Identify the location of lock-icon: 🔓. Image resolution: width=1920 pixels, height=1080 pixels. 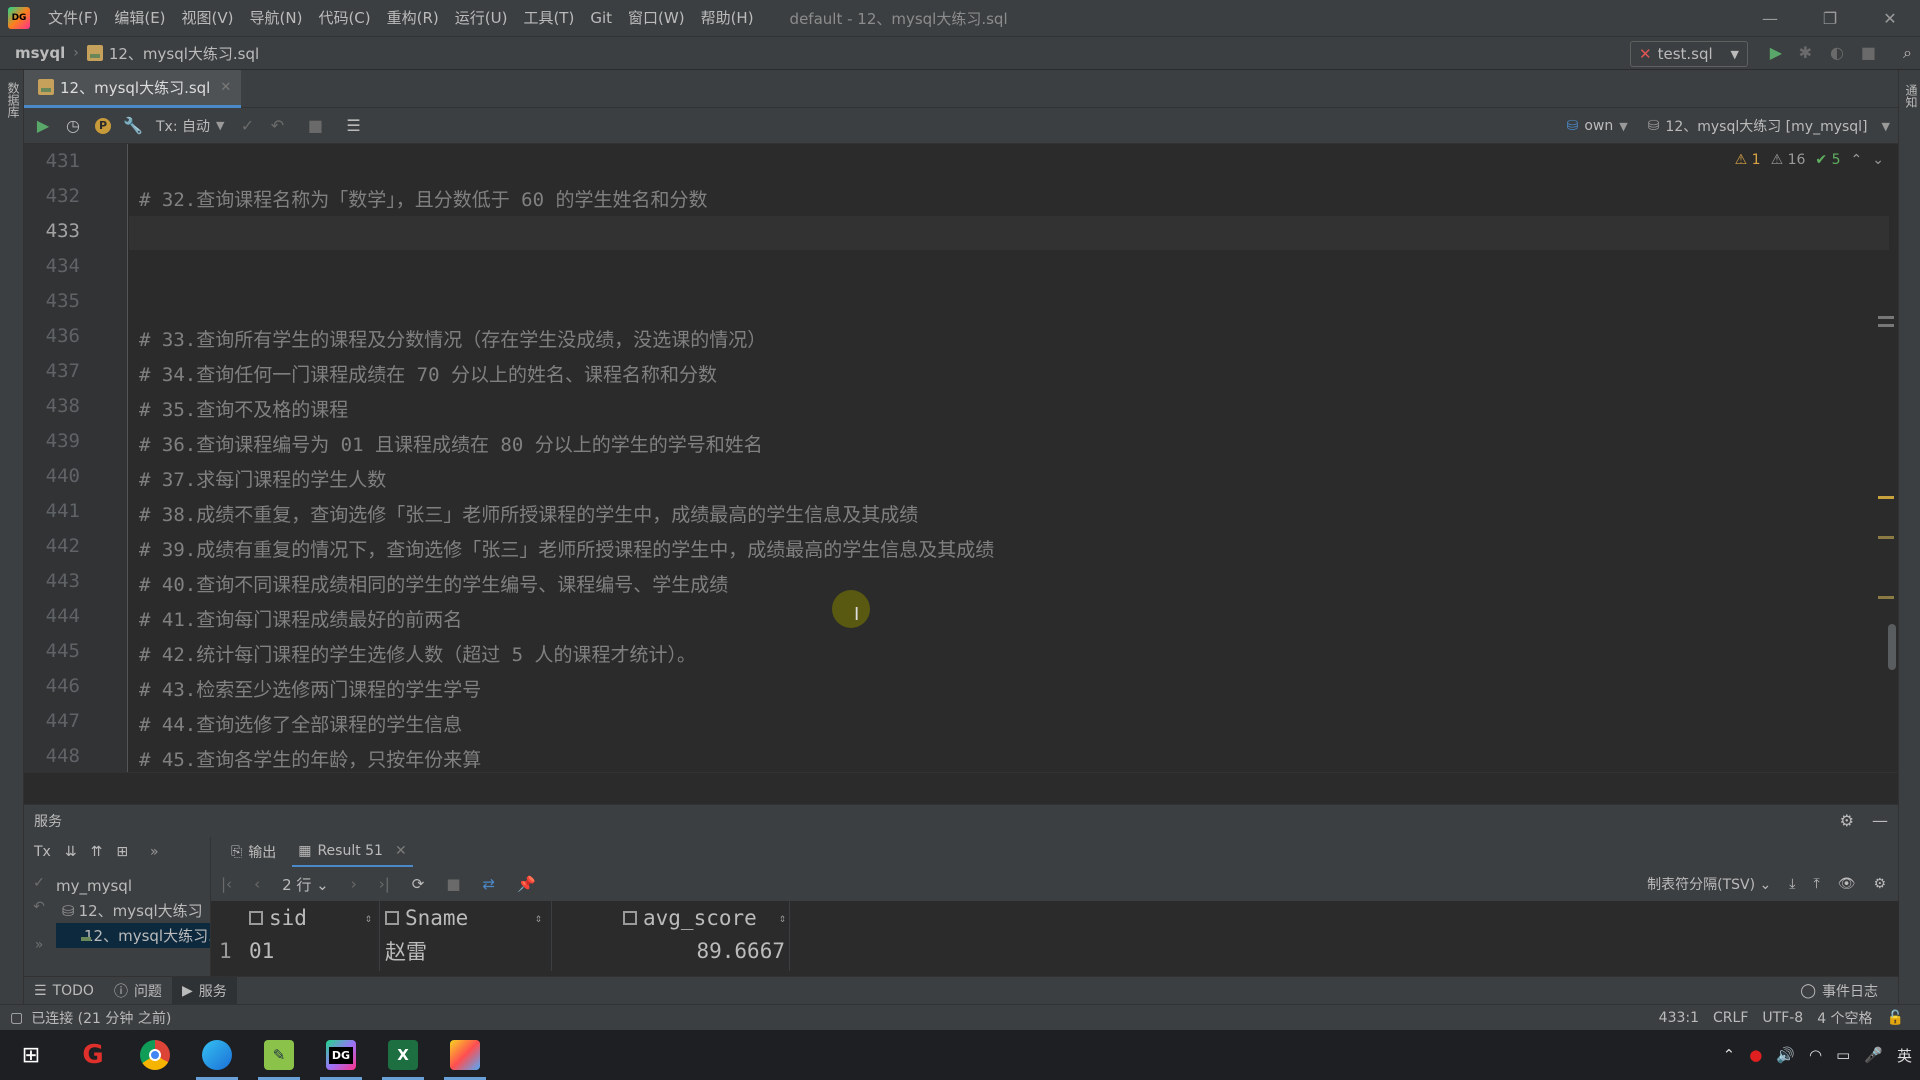
(1895, 1018).